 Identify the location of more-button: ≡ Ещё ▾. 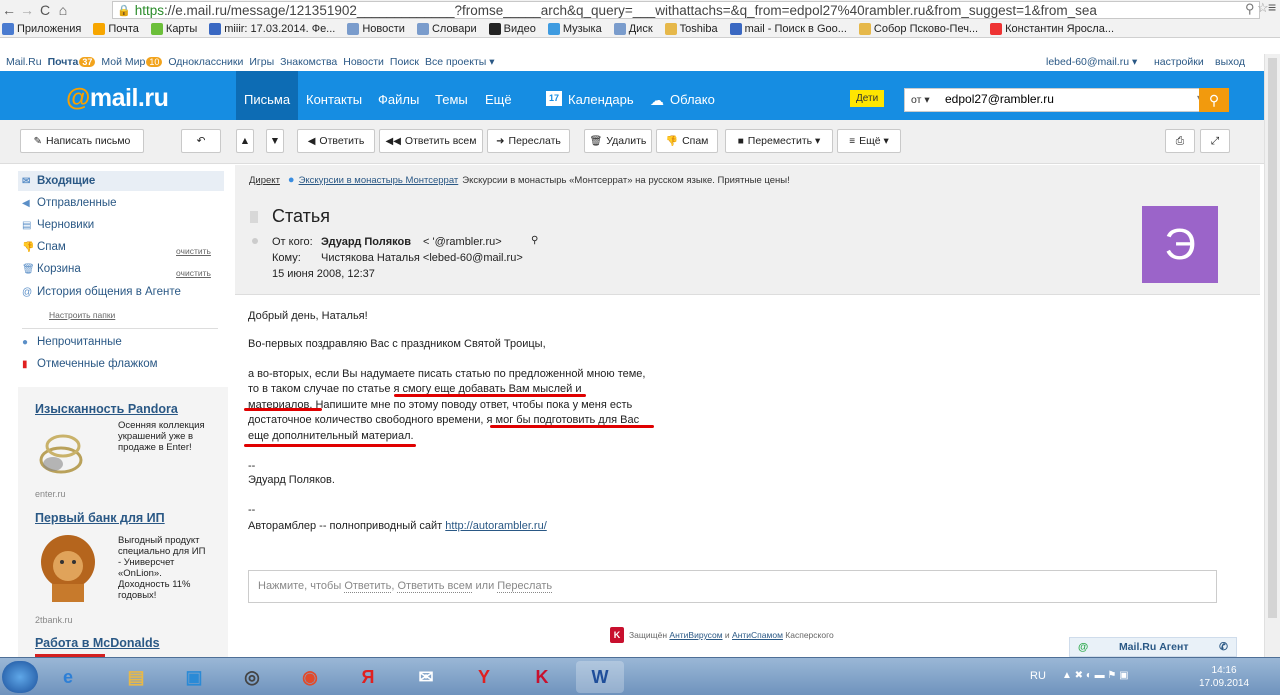
(869, 141).